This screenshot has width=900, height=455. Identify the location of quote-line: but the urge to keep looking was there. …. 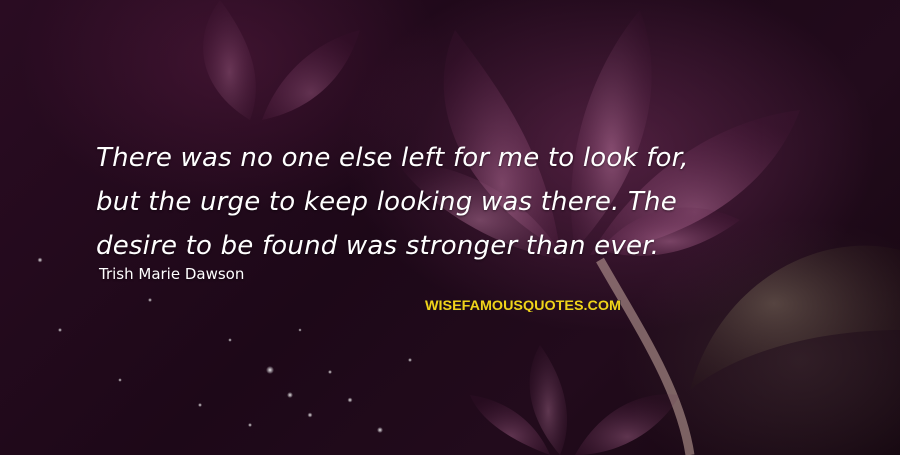
(386, 202).